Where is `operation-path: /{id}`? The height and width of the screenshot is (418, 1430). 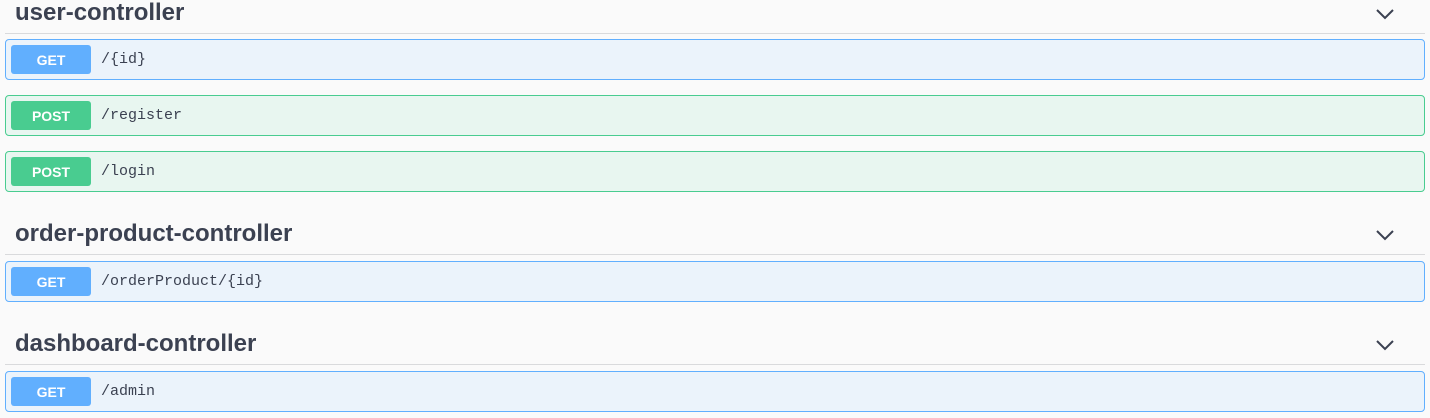
operation-path: /{id} is located at coordinates (124, 59).